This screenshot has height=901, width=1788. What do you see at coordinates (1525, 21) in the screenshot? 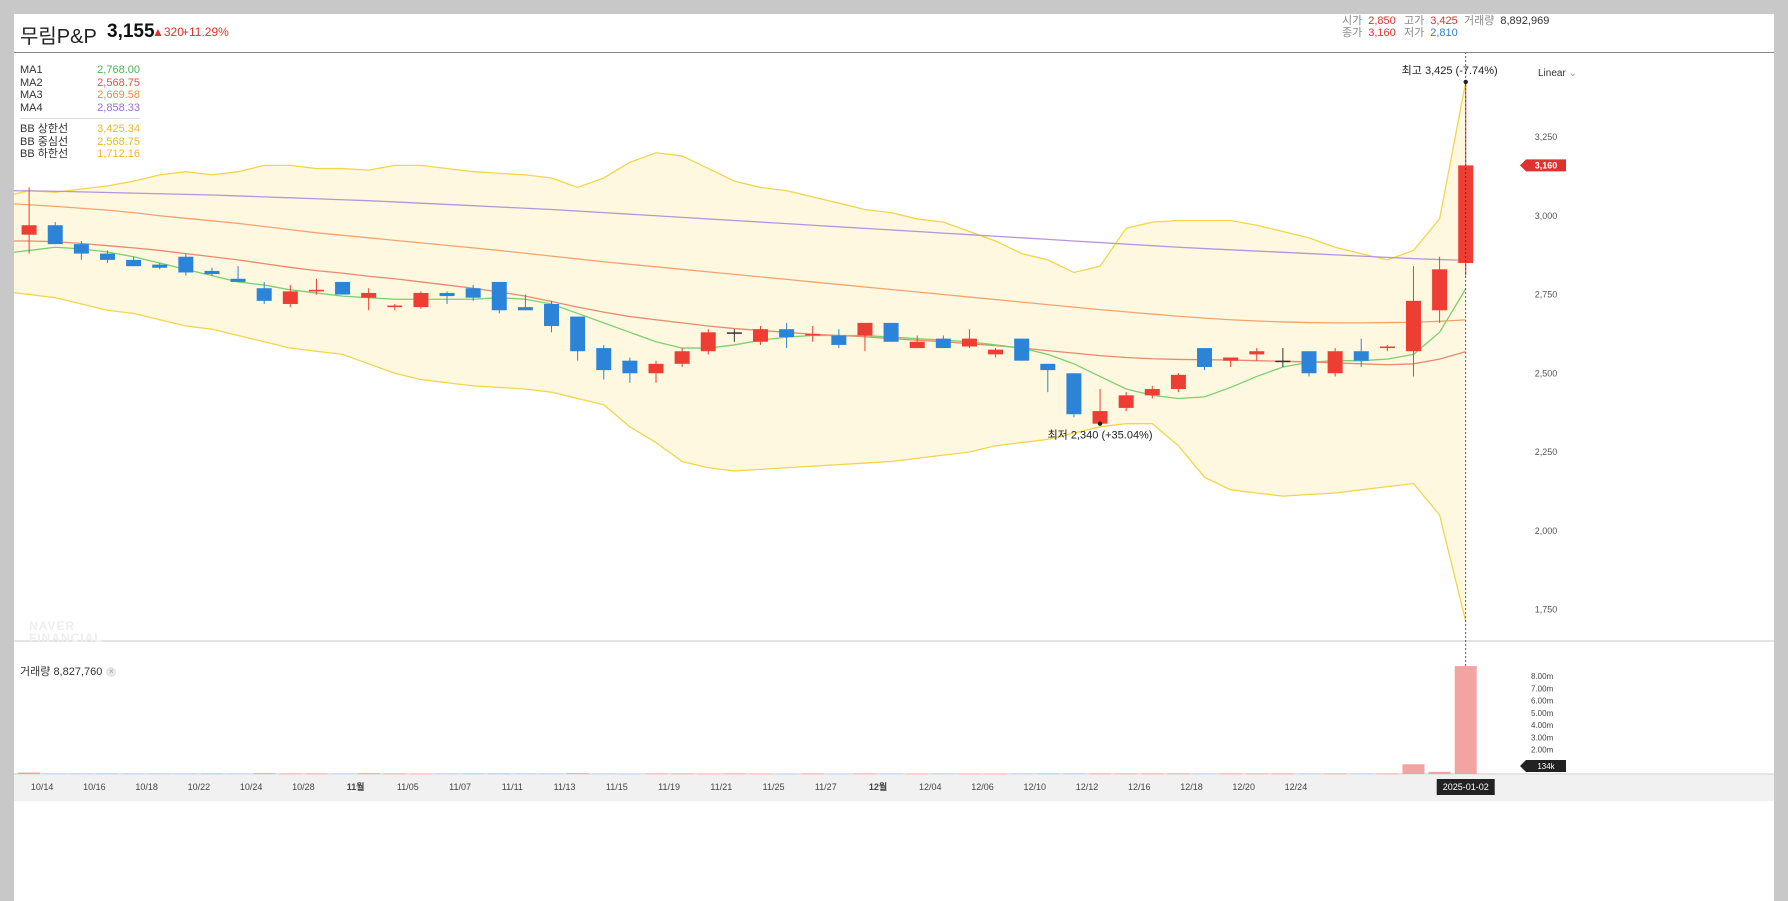
I see `quote-volume-value: 8,892,969` at bounding box center [1525, 21].